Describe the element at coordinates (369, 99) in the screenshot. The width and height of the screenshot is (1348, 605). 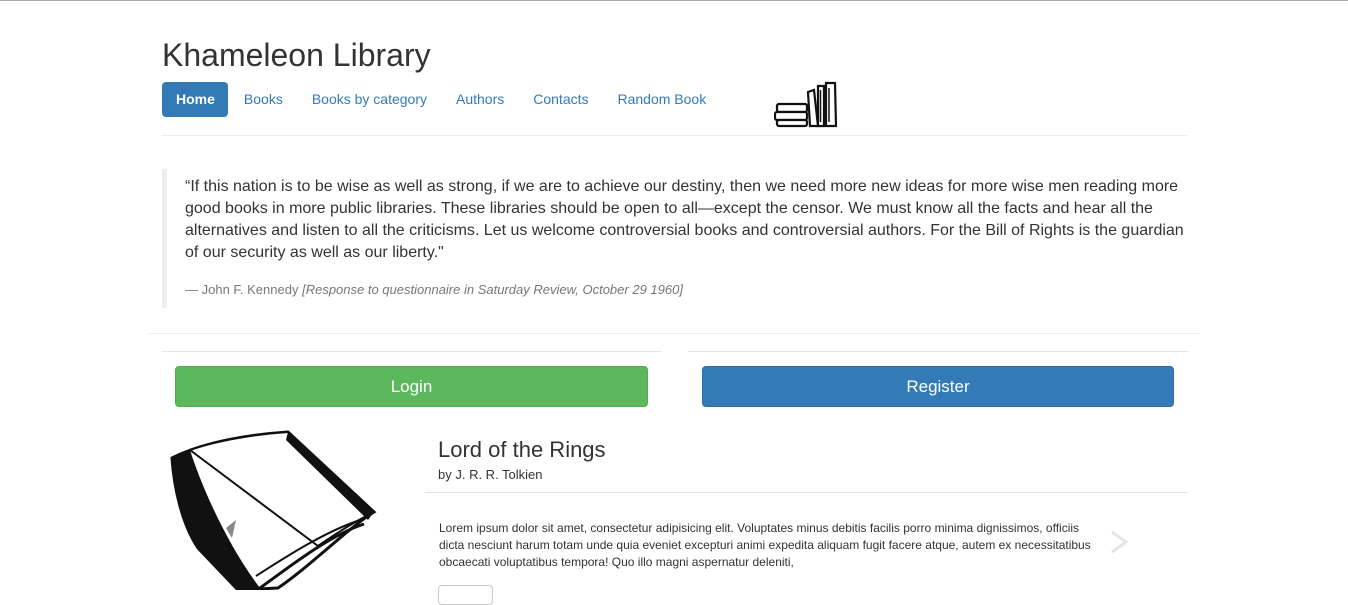
I see `nav-item-books-by-category: Books by category` at that location.